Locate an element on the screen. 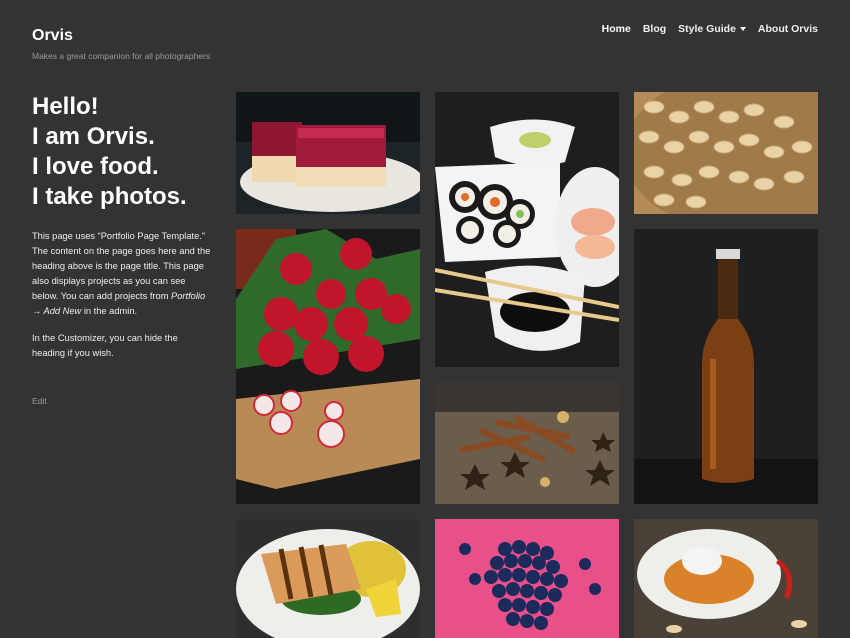 The image size is (850, 638). sushi-image is located at coordinates (527, 229).